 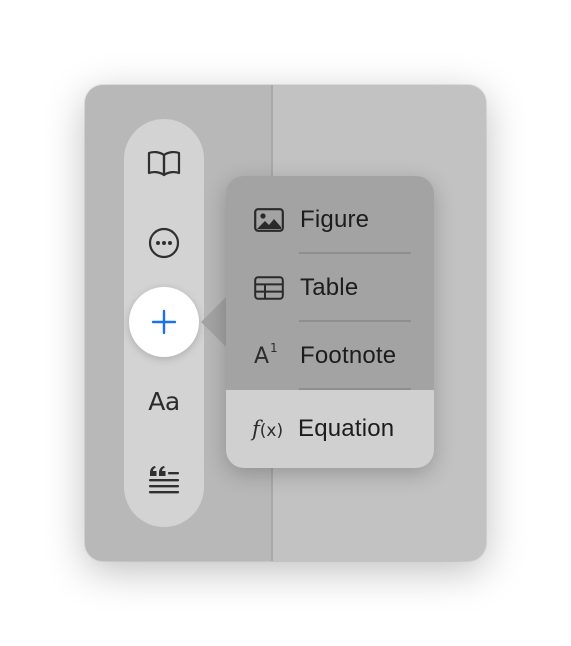 I want to click on quote-paragraph-icon, so click(x=164, y=479).